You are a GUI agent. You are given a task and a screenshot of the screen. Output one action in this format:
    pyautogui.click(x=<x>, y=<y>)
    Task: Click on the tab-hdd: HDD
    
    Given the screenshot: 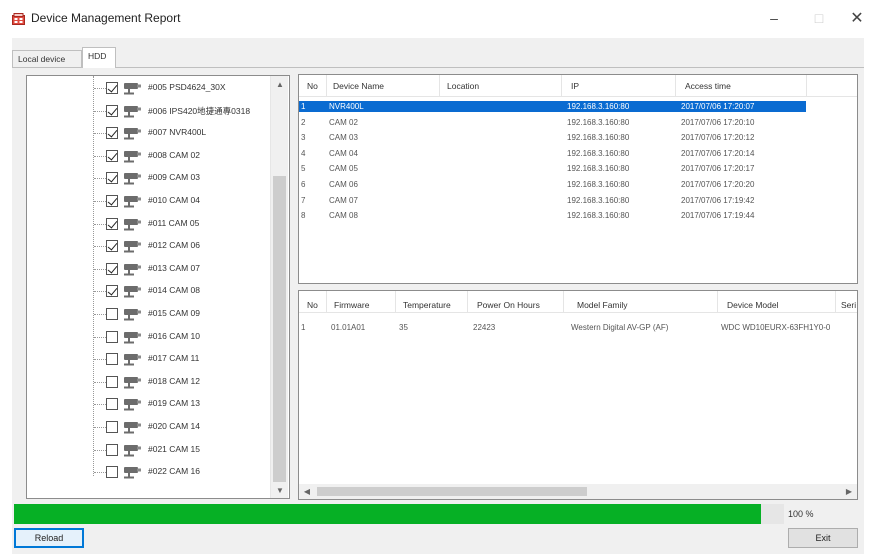 What is the action you would take?
    pyautogui.click(x=99, y=57)
    